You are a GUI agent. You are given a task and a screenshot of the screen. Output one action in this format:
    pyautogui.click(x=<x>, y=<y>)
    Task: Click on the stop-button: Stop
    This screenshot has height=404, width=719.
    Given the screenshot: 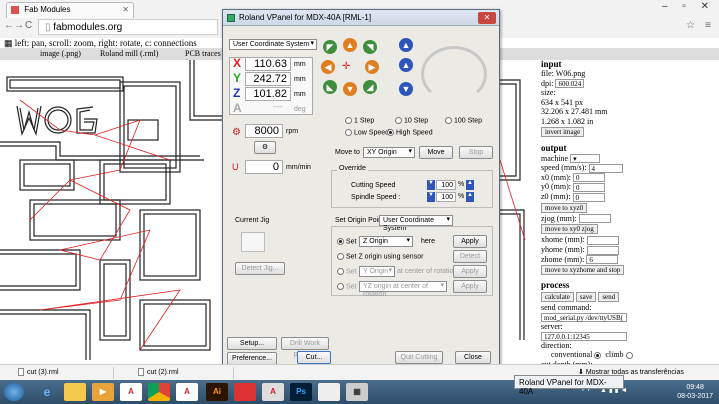 What is the action you would take?
    pyautogui.click(x=476, y=152)
    